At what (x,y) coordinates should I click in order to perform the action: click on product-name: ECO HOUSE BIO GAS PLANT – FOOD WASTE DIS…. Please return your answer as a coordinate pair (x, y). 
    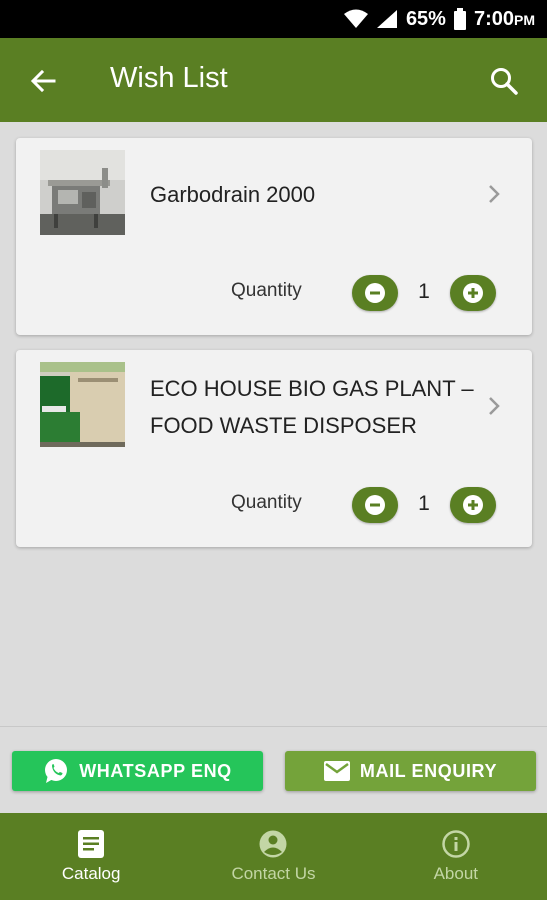
    Looking at the image, I should click on (312, 407).